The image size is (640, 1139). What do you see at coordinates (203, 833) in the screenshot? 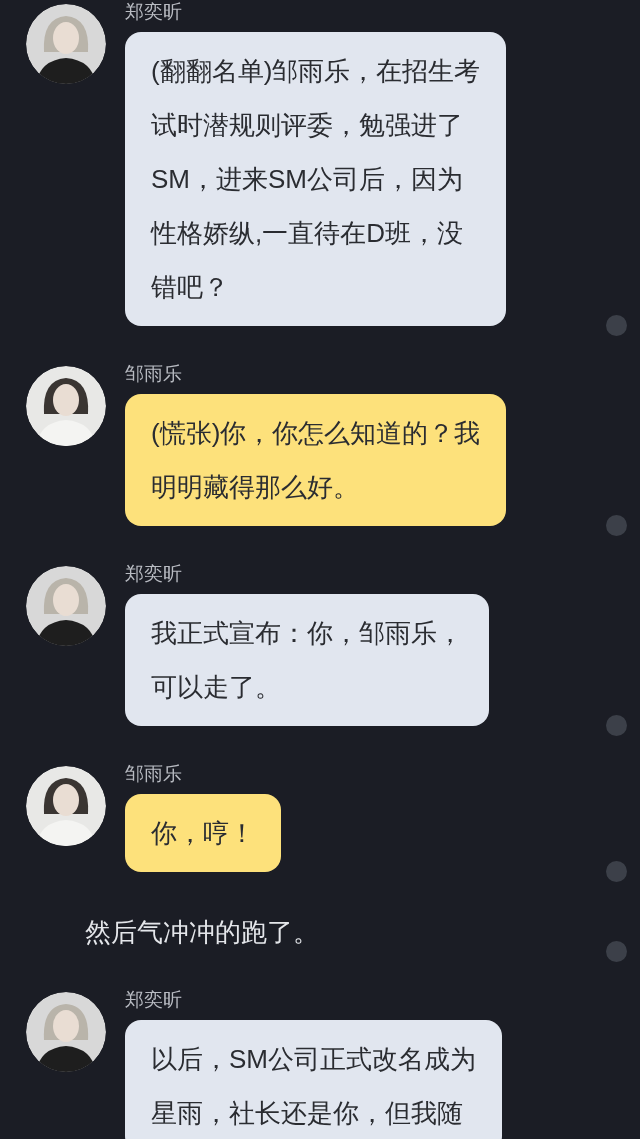
I see `message-bubble: 你，哼！` at bounding box center [203, 833].